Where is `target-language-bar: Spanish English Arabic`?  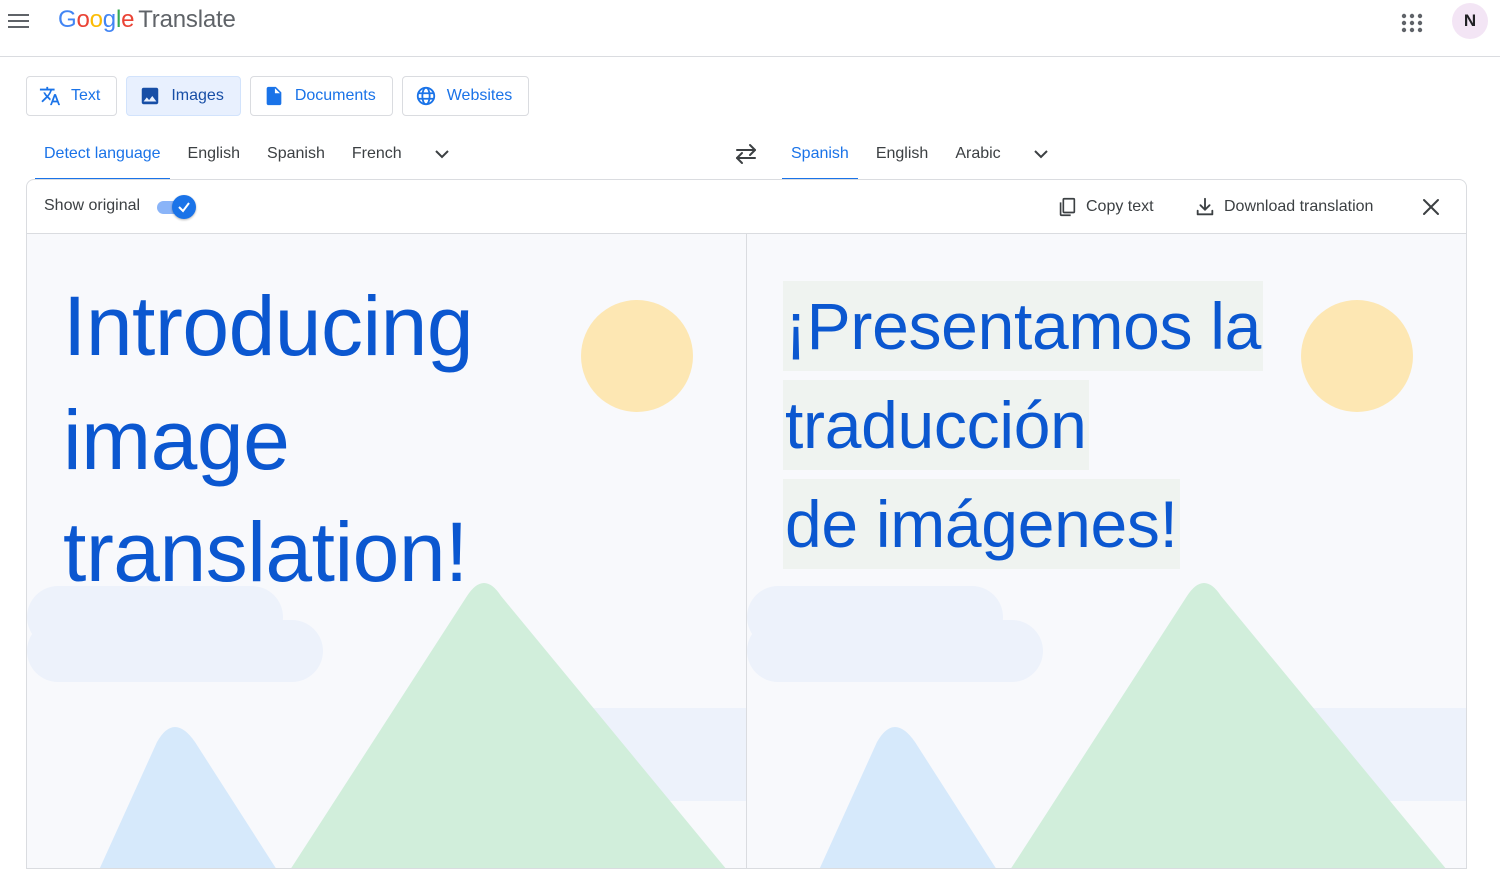 target-language-bar: Spanish English Arabic is located at coordinates (920, 154).